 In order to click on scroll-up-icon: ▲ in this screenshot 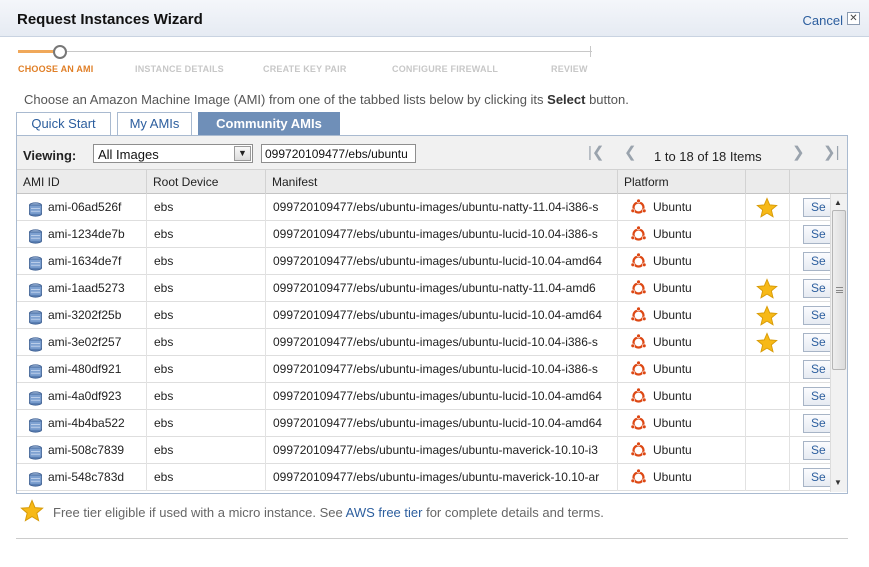, I will do `click(838, 202)`.